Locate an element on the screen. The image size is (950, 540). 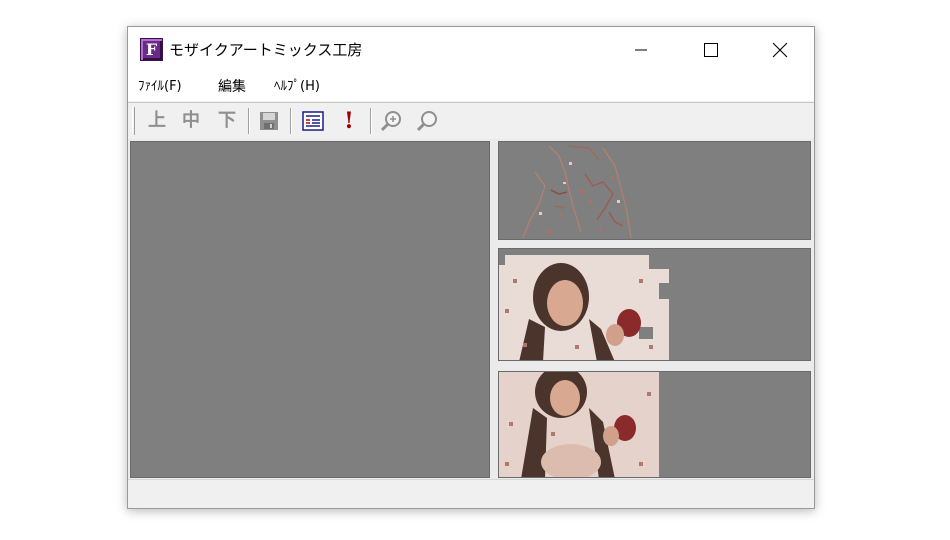
save-button is located at coordinates (269, 121).